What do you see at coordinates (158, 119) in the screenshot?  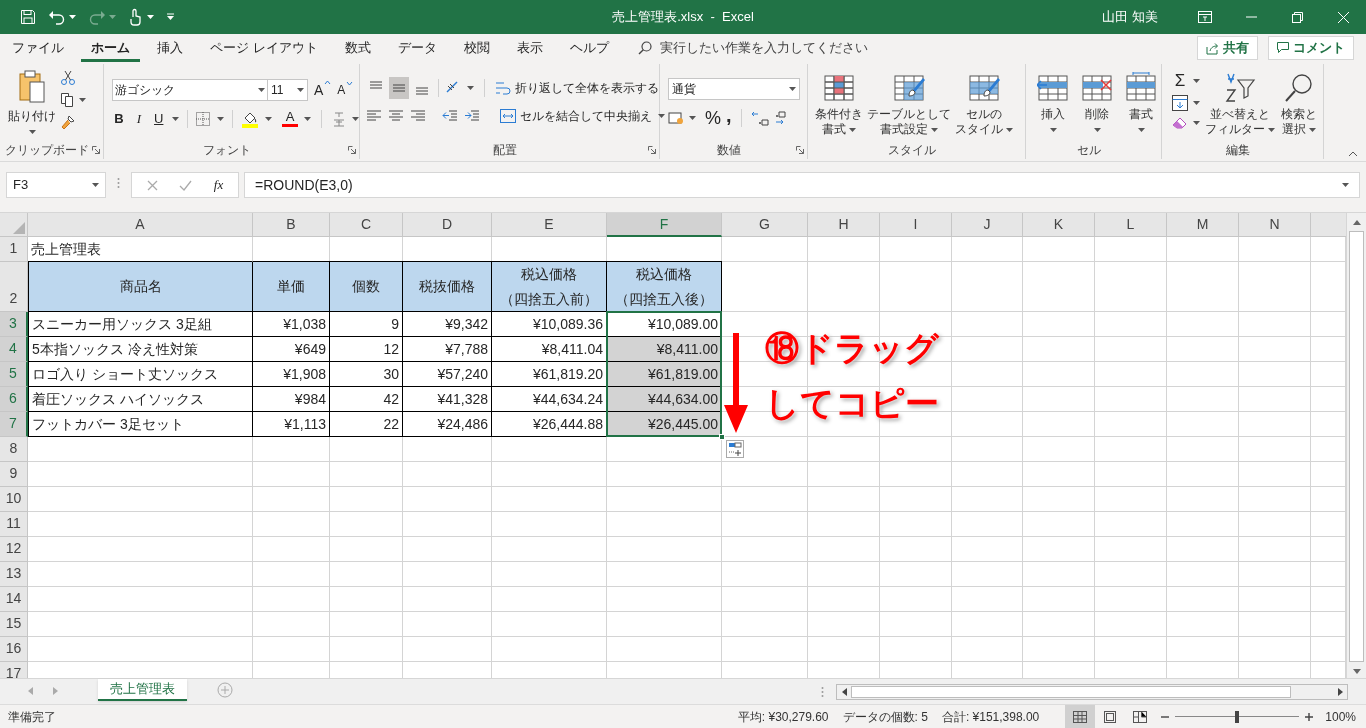 I see `underline-button: U` at bounding box center [158, 119].